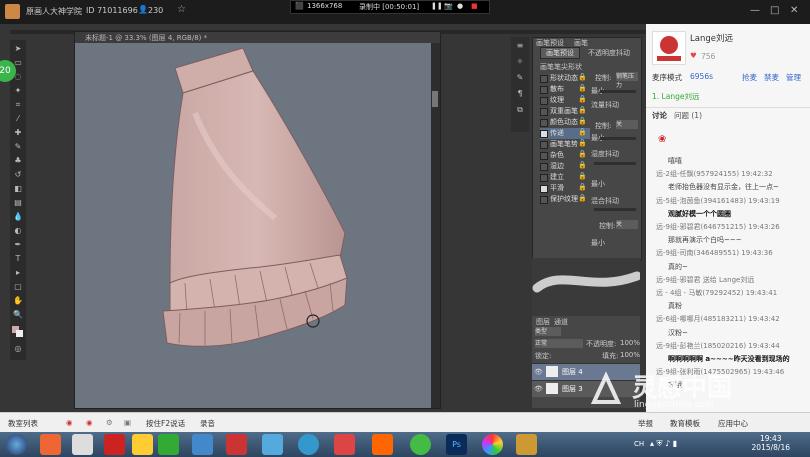 This screenshot has width=810, height=457. What do you see at coordinates (18, 315) in the screenshot?
I see `zoom-tool-icon: 🔍` at bounding box center [18, 315].